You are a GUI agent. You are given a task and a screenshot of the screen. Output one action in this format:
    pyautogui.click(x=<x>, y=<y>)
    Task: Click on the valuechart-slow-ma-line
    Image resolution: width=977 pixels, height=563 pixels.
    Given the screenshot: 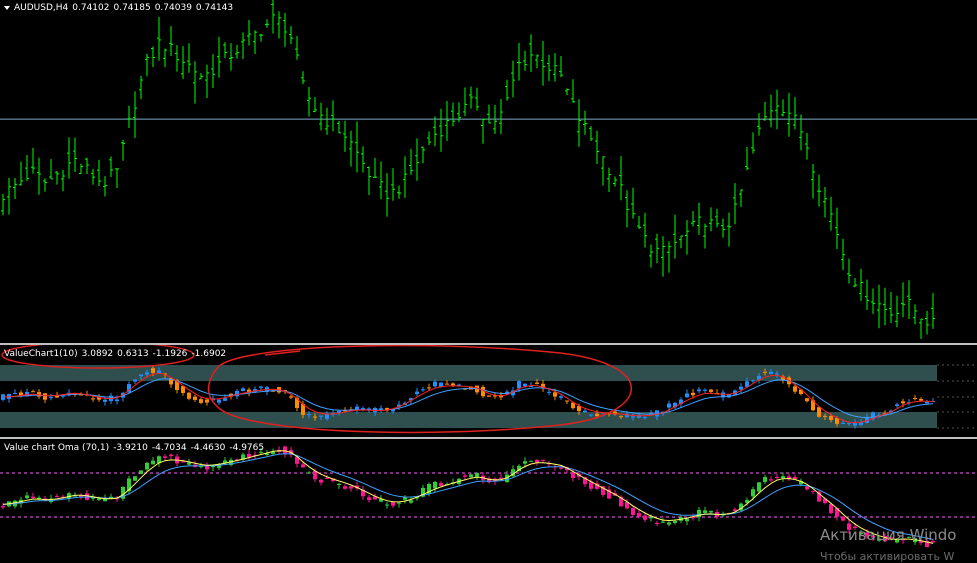 What is the action you would take?
    pyautogui.click(x=468, y=398)
    